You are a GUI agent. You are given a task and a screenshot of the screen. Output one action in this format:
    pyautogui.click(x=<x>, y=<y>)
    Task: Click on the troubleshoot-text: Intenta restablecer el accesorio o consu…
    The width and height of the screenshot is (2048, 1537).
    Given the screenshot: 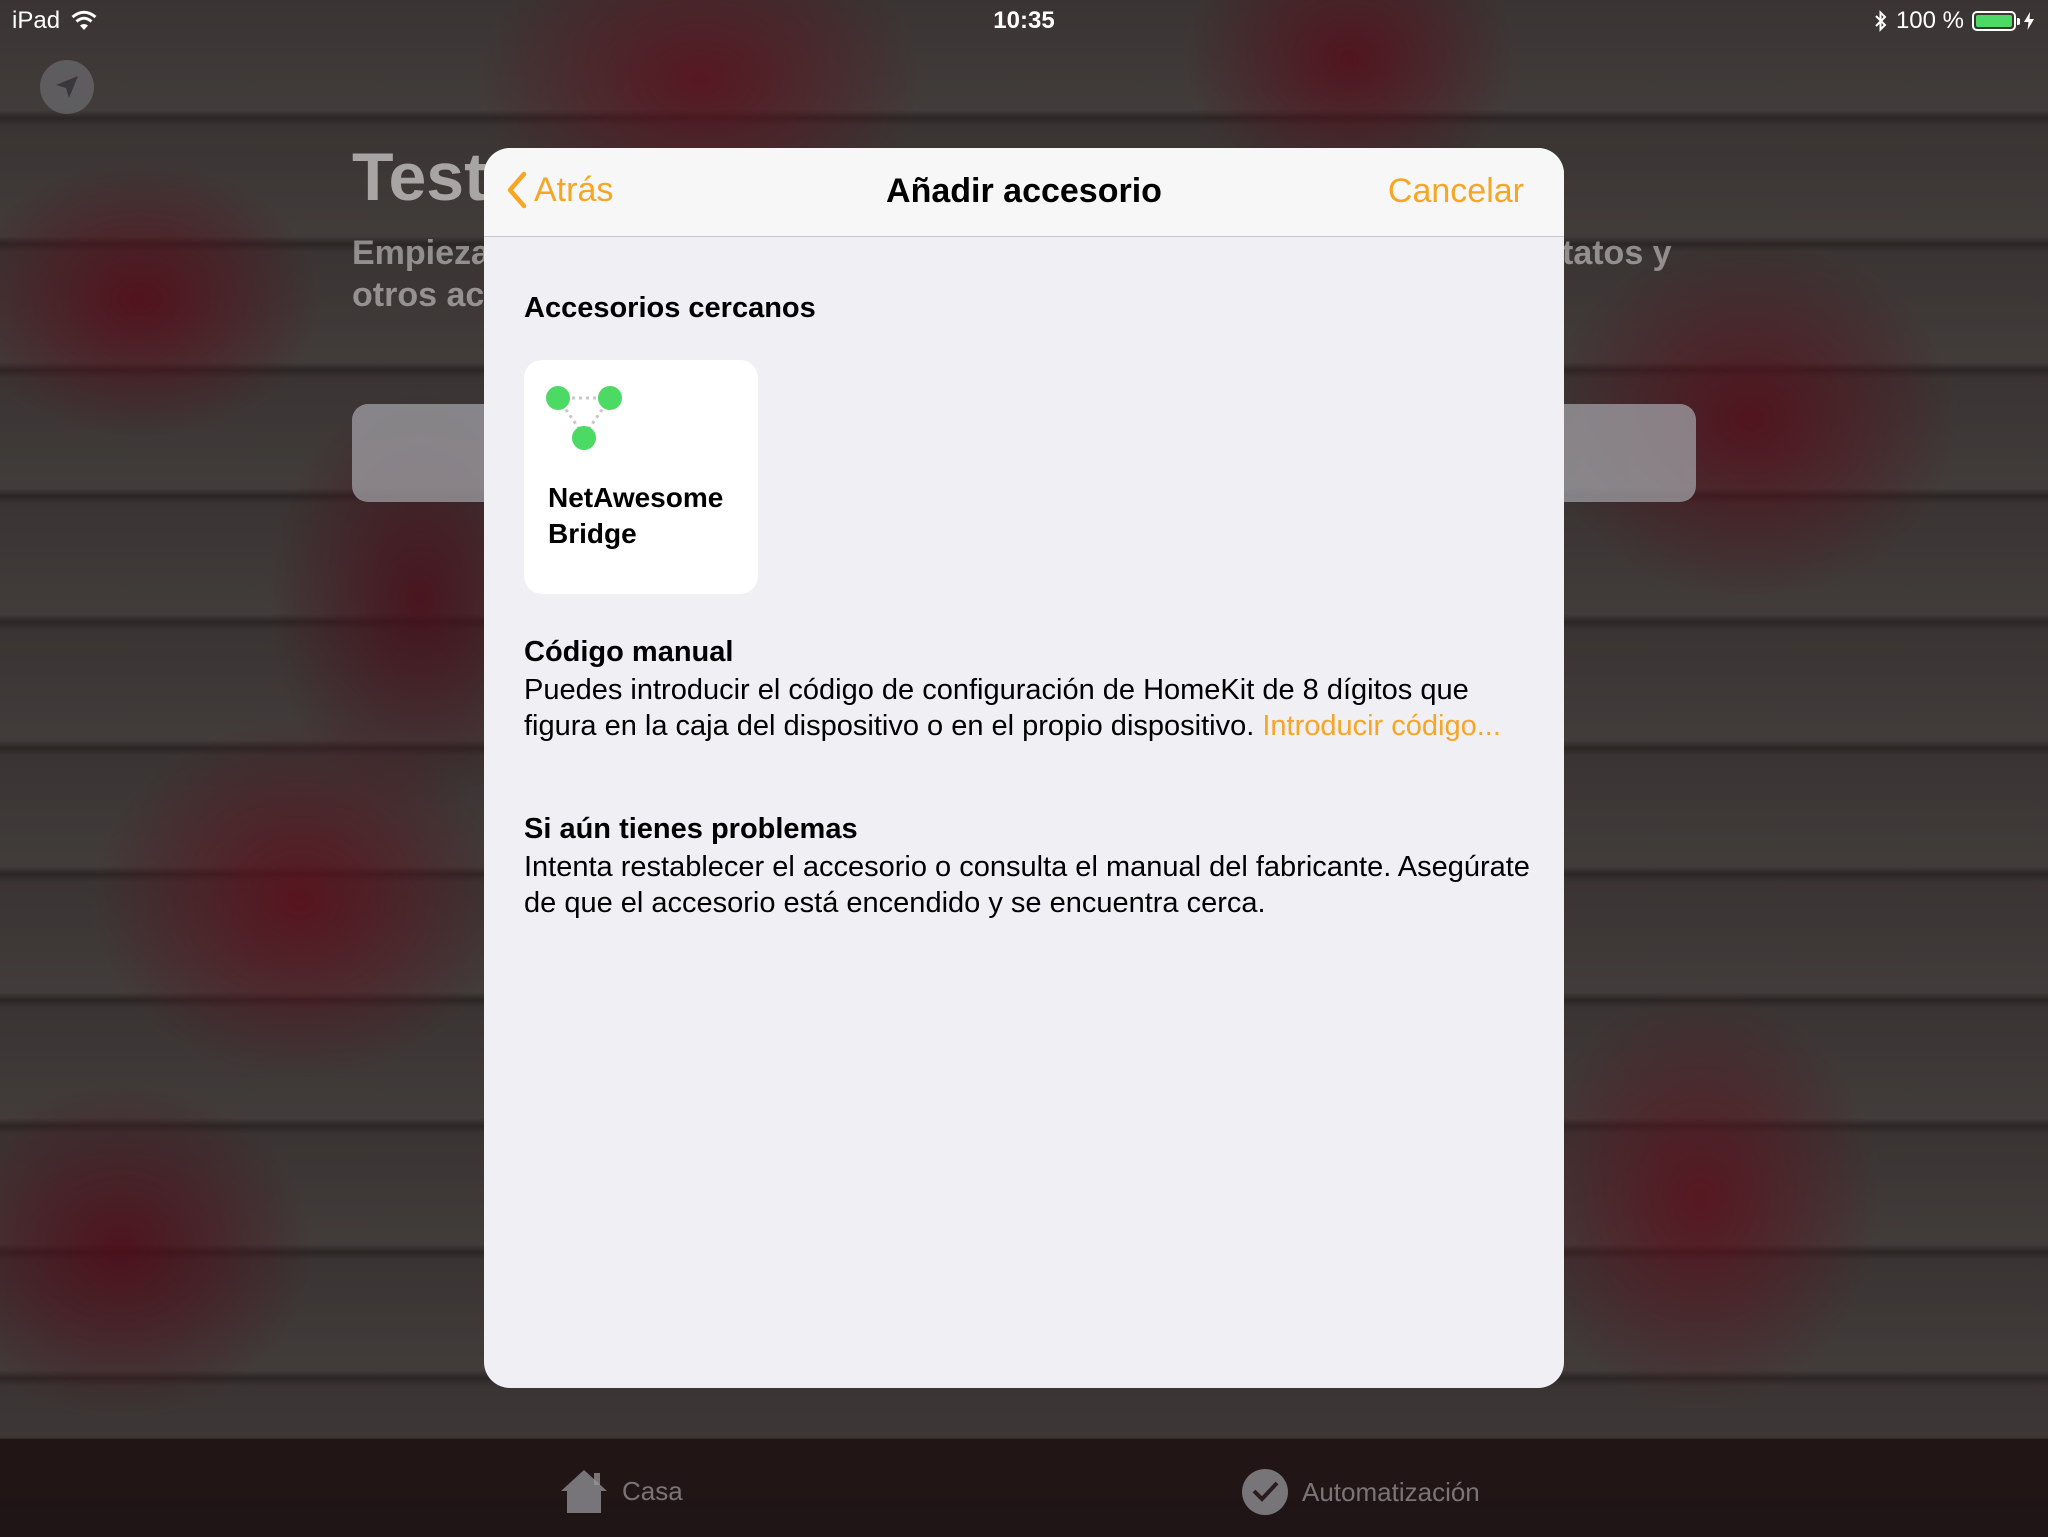 What is the action you would take?
    pyautogui.click(x=1027, y=885)
    